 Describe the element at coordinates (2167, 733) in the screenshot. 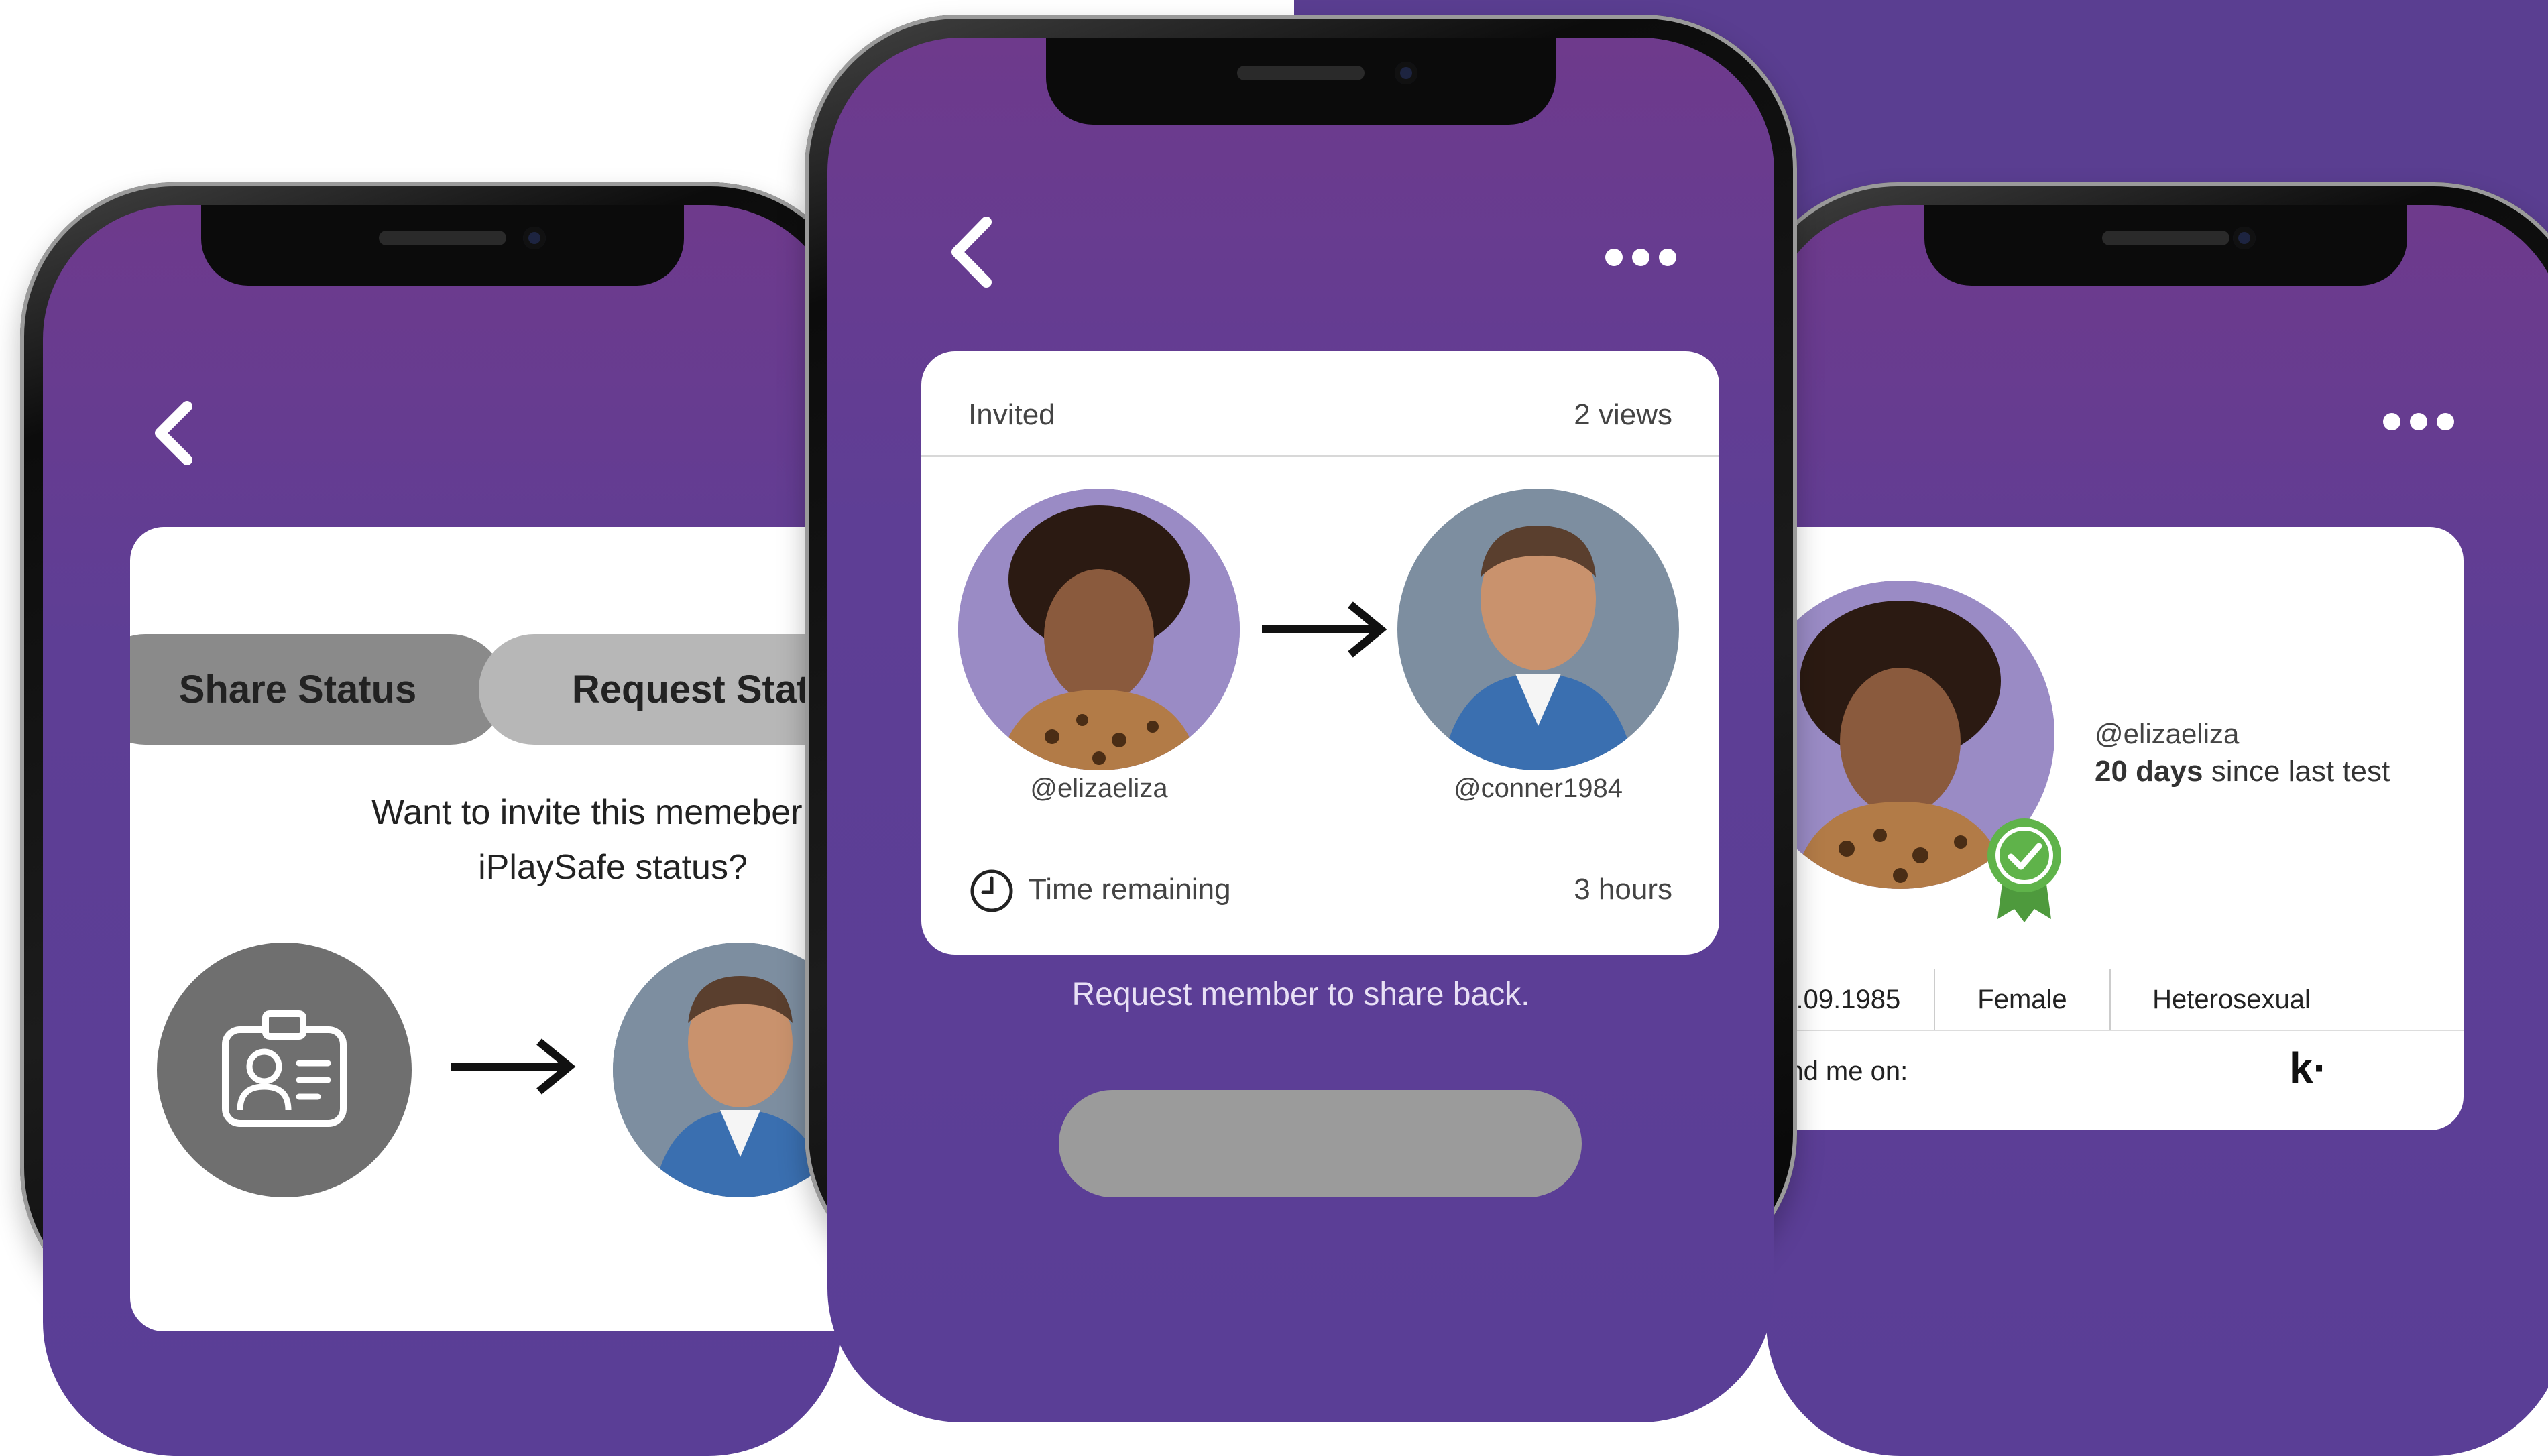

I see `profile-username: @elizaeliza` at that location.